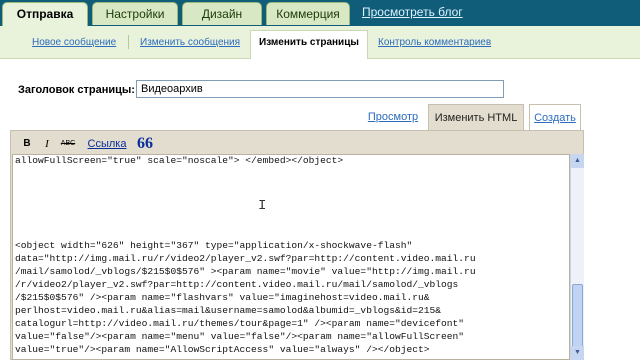 This screenshot has width=640, height=360. What do you see at coordinates (476, 118) in the screenshot?
I see `edit-html-tab: Изменить HTML` at bounding box center [476, 118].